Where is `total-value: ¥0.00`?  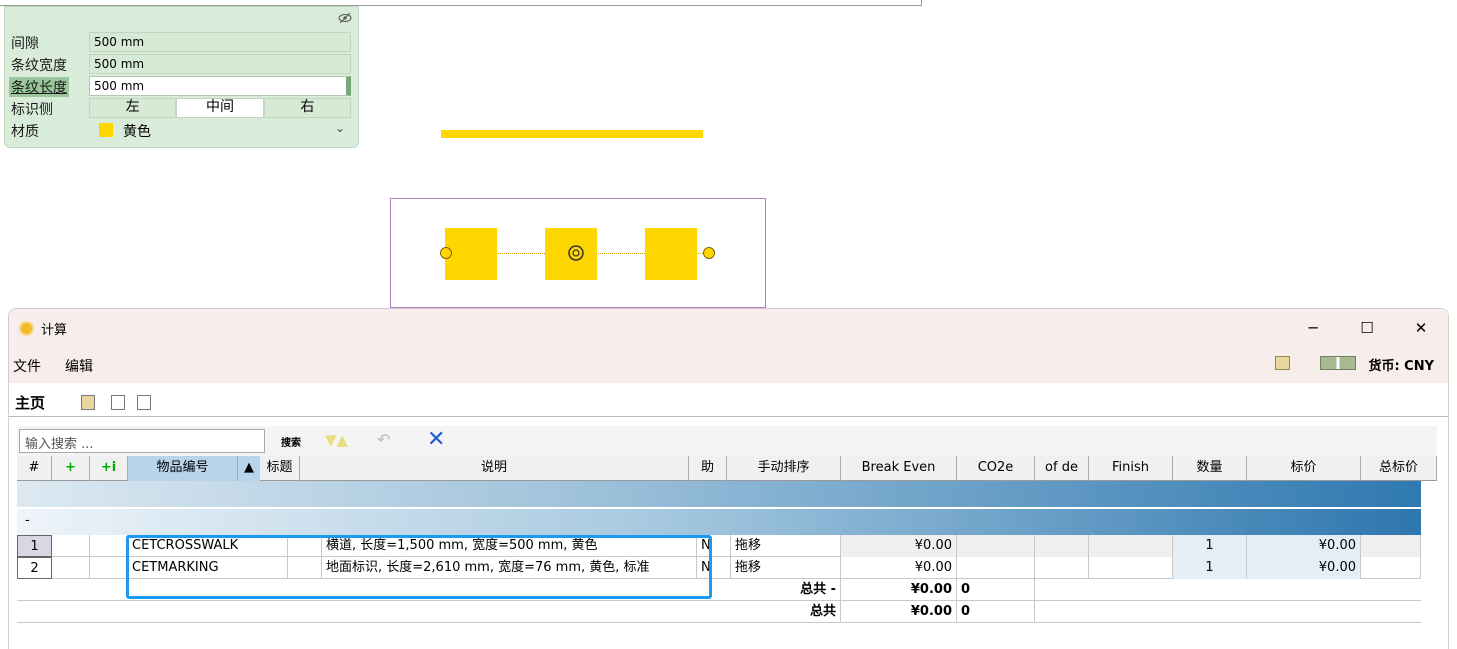
total-value: ¥0.00 is located at coordinates (899, 612).